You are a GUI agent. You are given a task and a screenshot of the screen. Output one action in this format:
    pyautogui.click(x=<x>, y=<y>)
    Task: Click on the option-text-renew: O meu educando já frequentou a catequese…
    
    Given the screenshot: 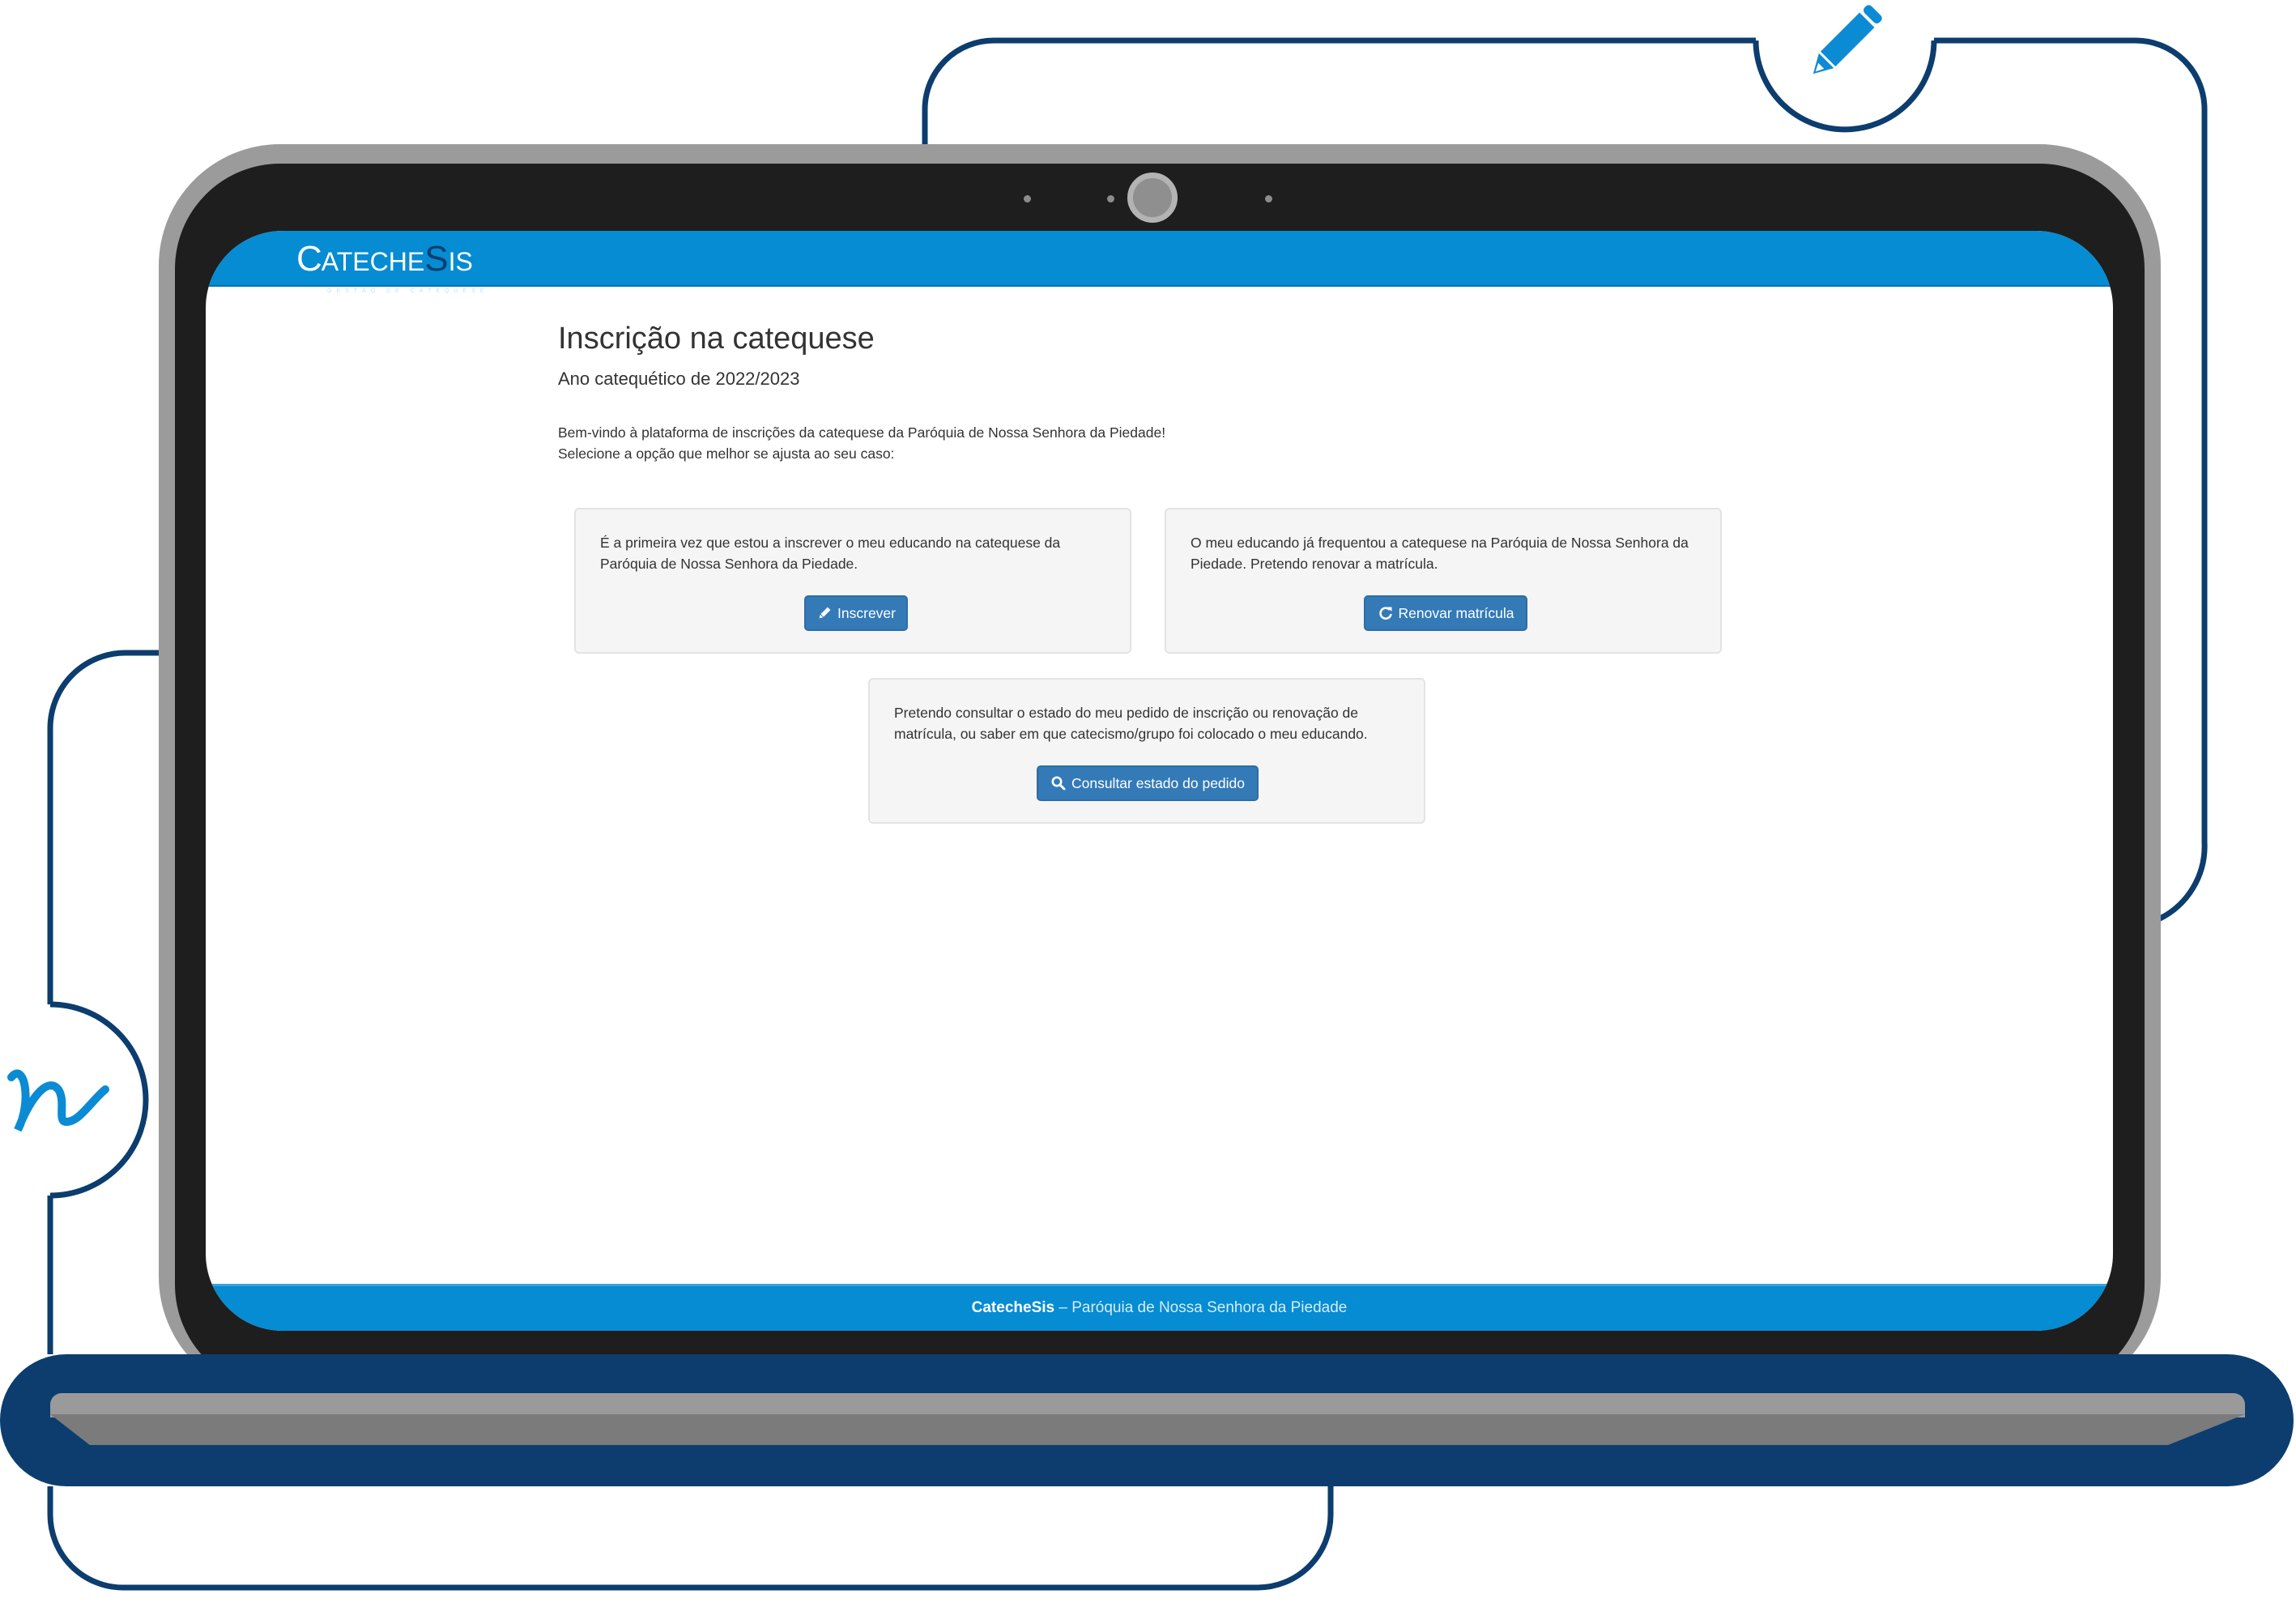 What is the action you would take?
    pyautogui.click(x=1440, y=553)
    